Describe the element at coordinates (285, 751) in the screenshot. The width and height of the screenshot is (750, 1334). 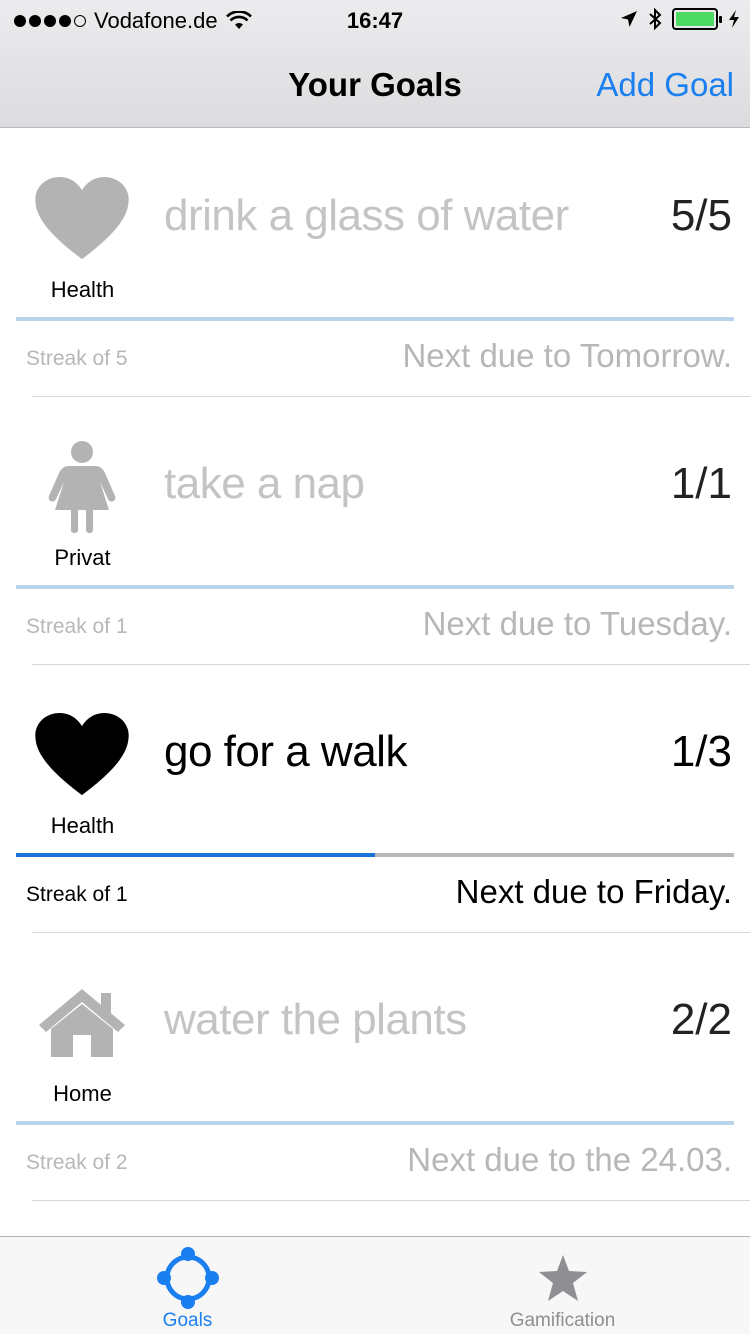
I see `goal-title: go for a walk` at that location.